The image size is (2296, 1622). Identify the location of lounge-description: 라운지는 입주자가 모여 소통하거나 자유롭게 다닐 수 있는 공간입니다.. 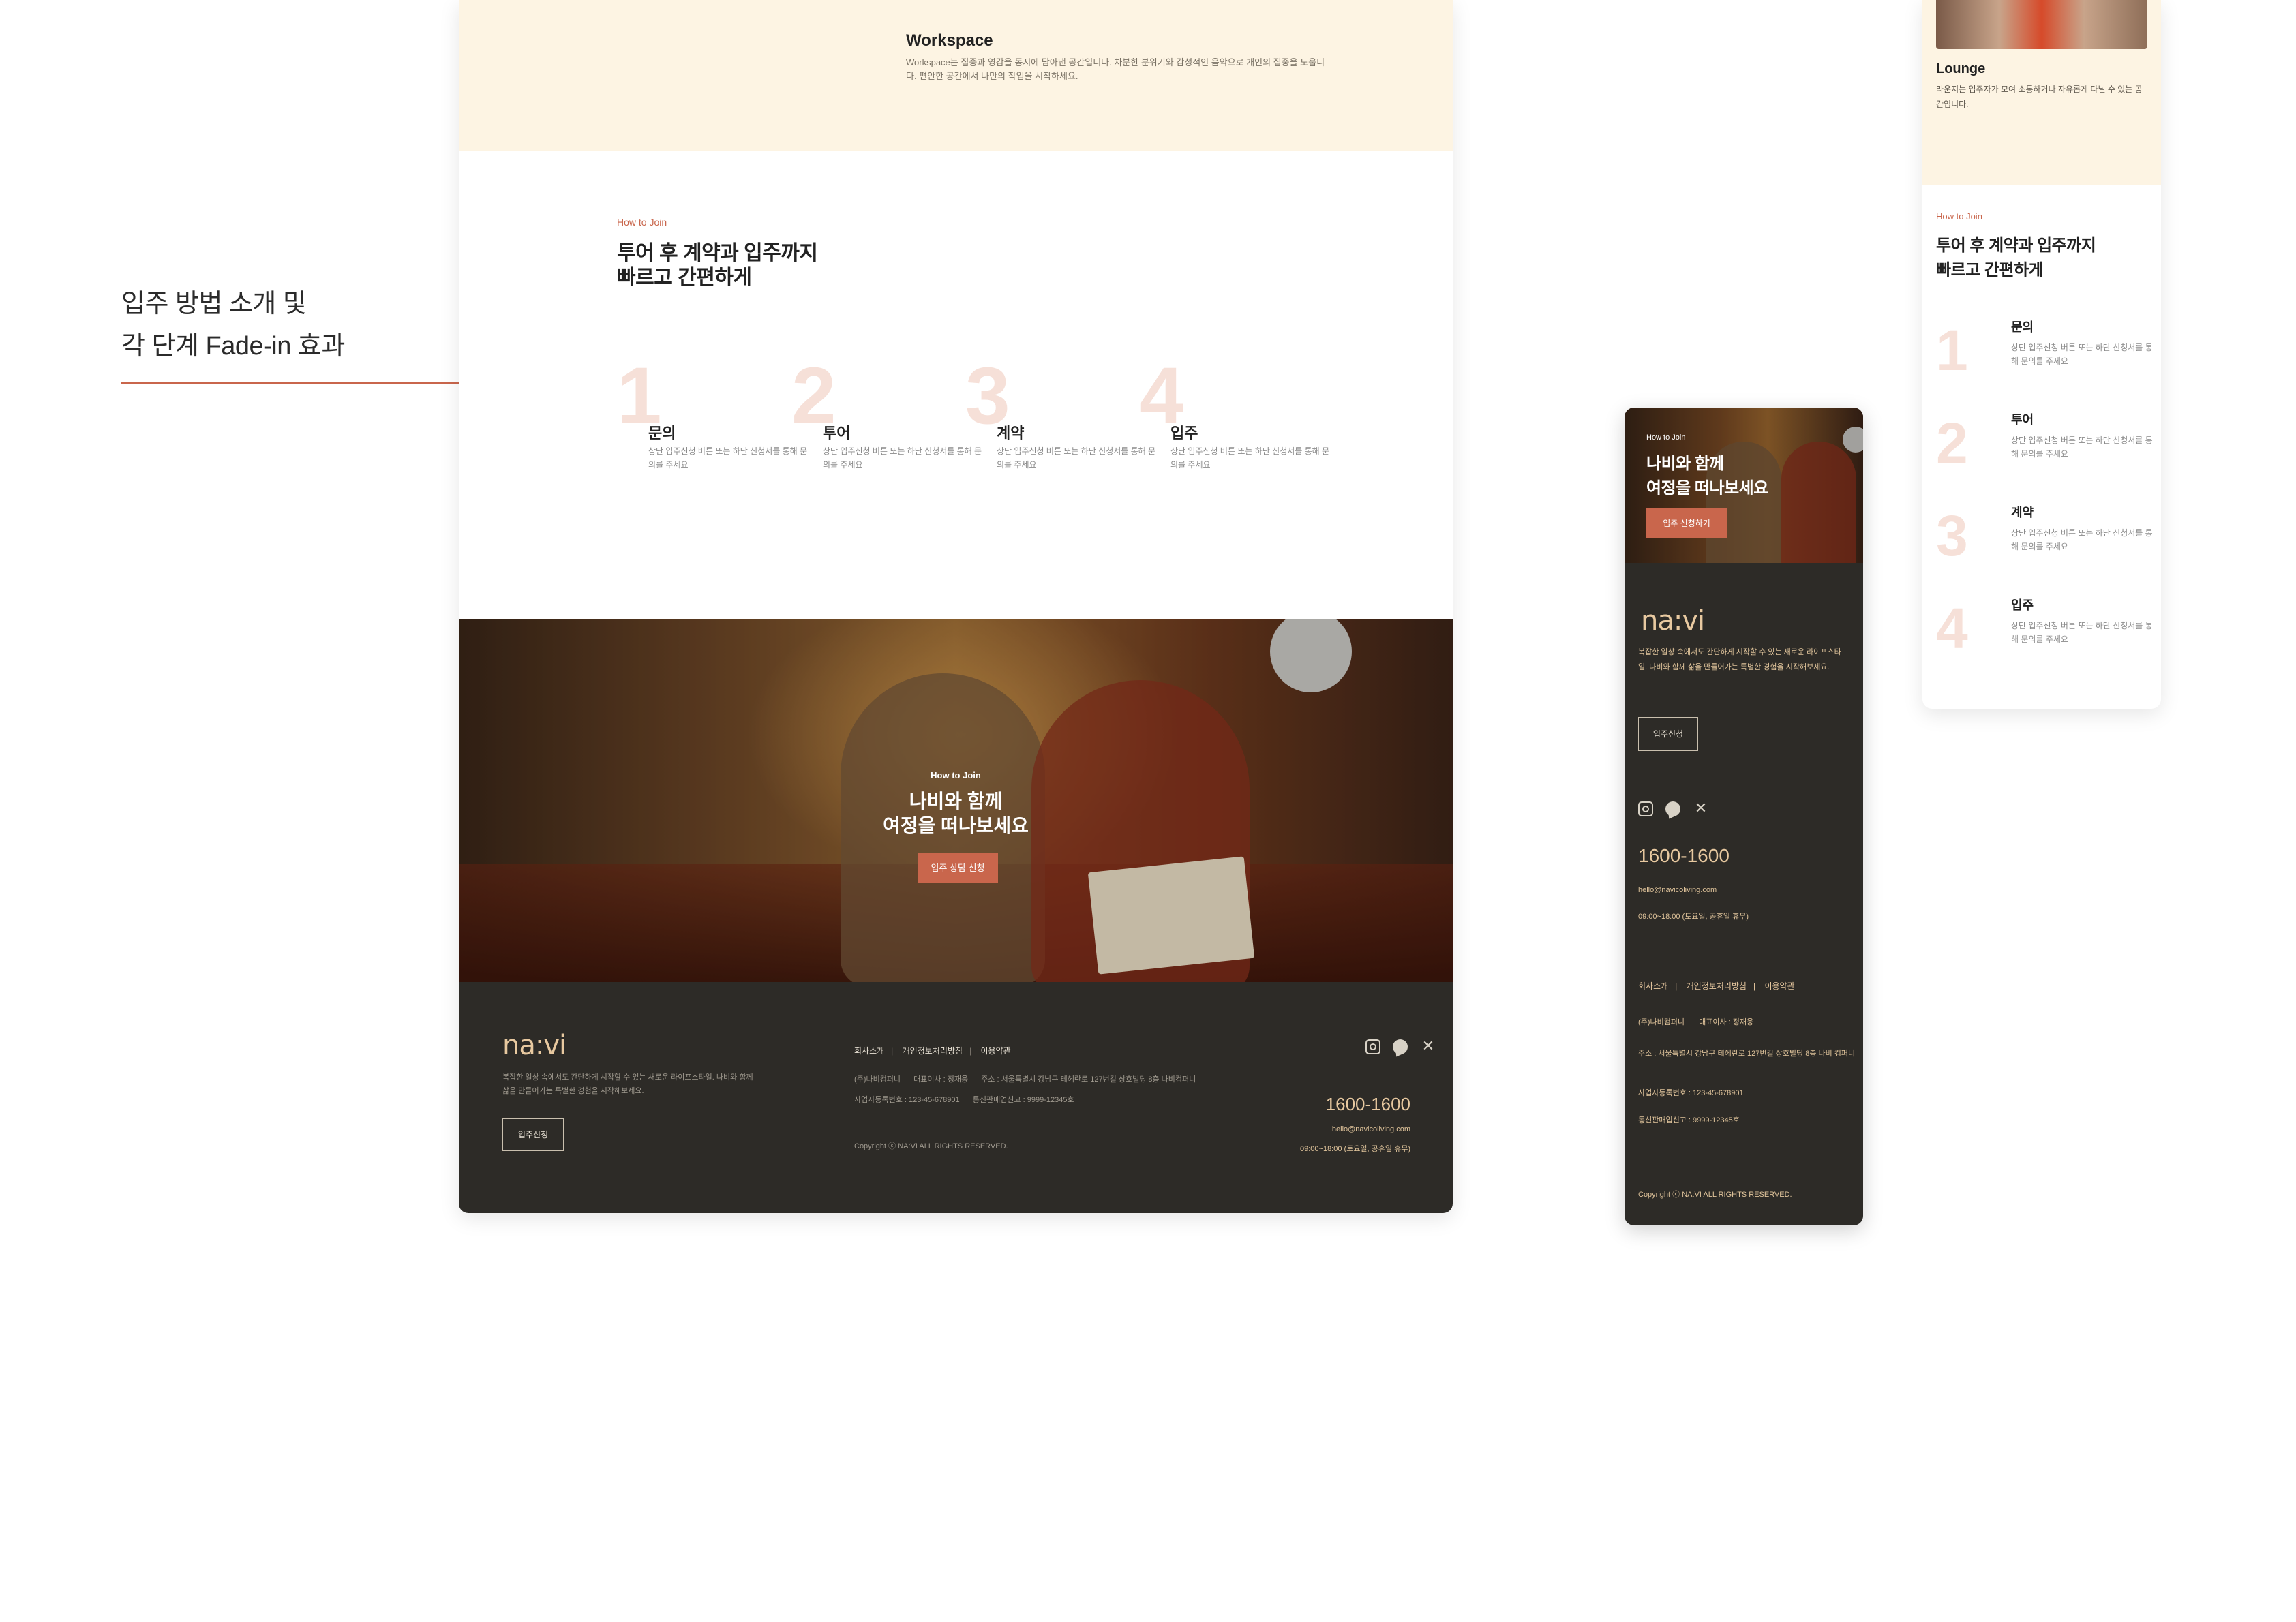
(2039, 97).